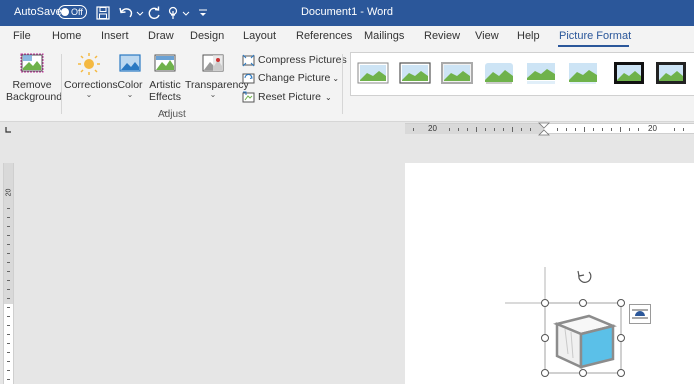  I want to click on touch-mode-icon, so click(179, 13).